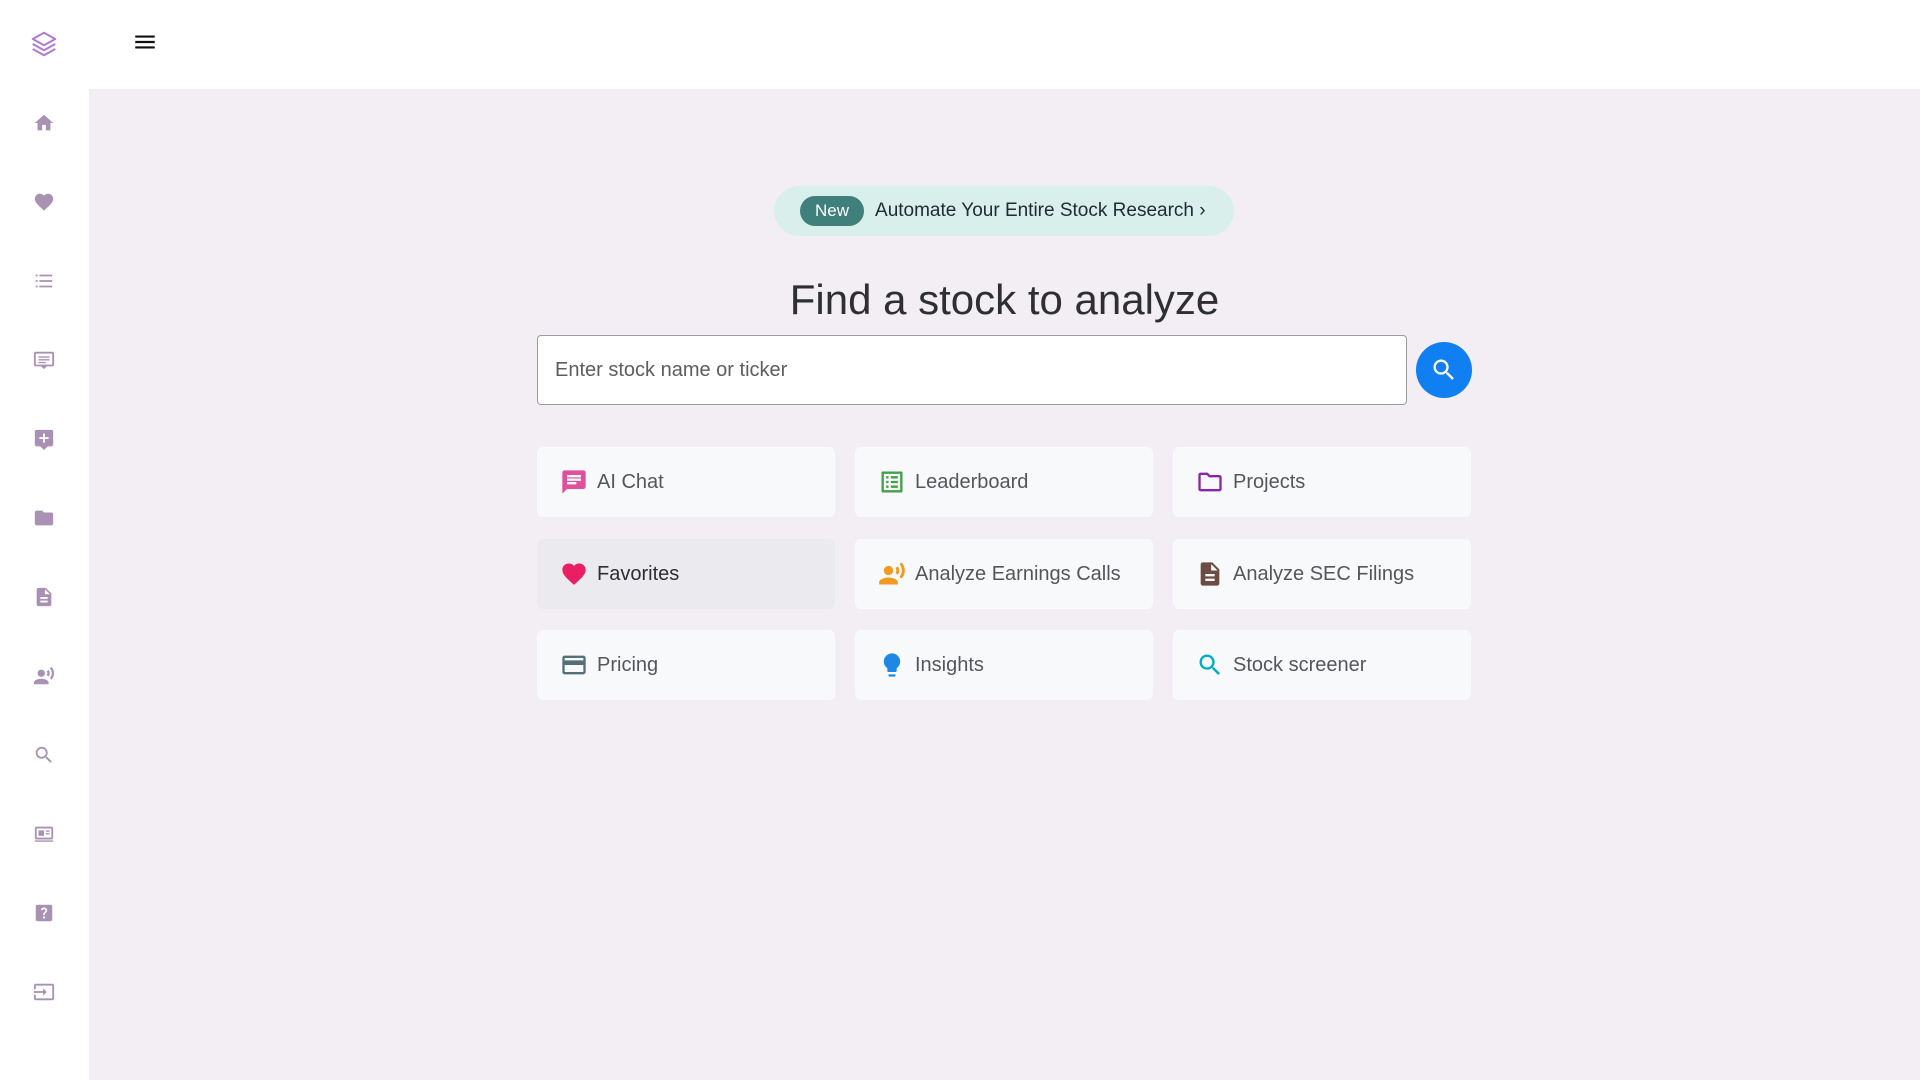  I want to click on sidebar-item-search, so click(44, 755).